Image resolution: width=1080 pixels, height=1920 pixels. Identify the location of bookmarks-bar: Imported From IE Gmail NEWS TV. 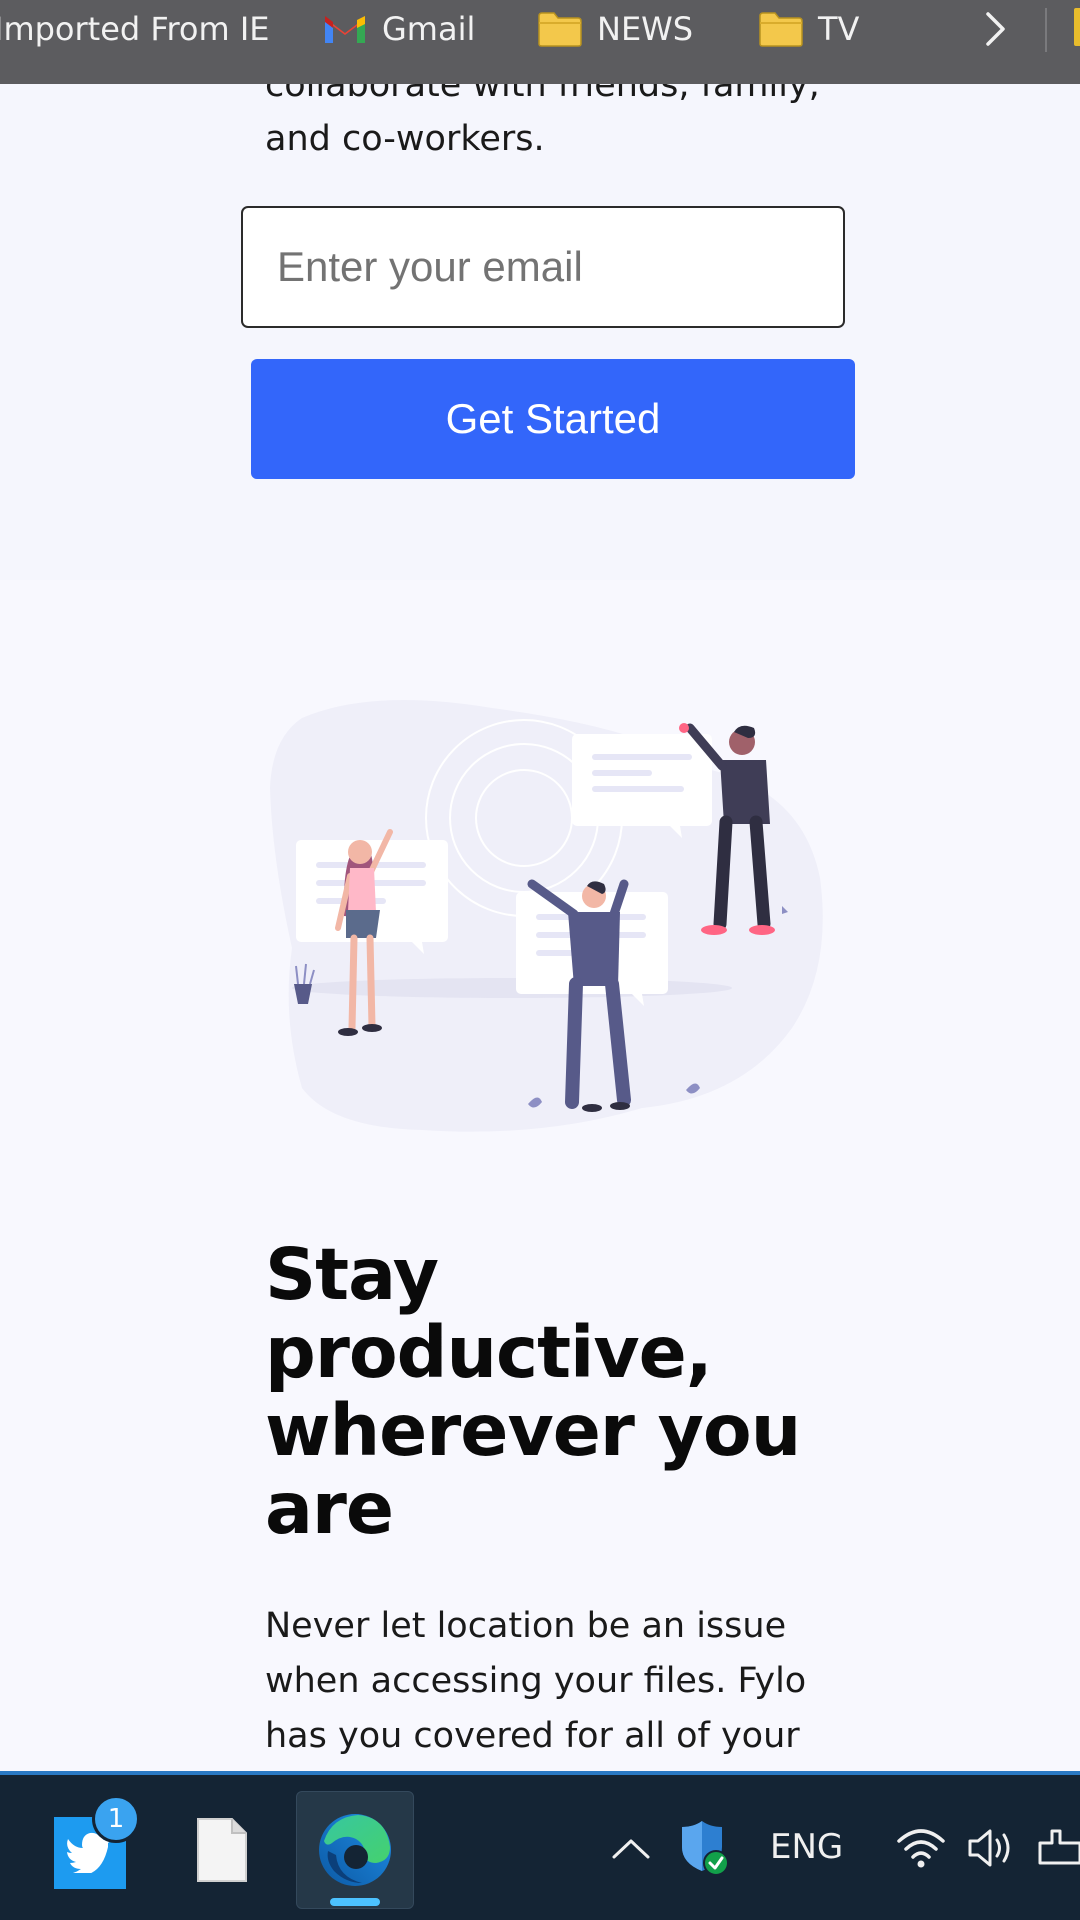
(540, 42).